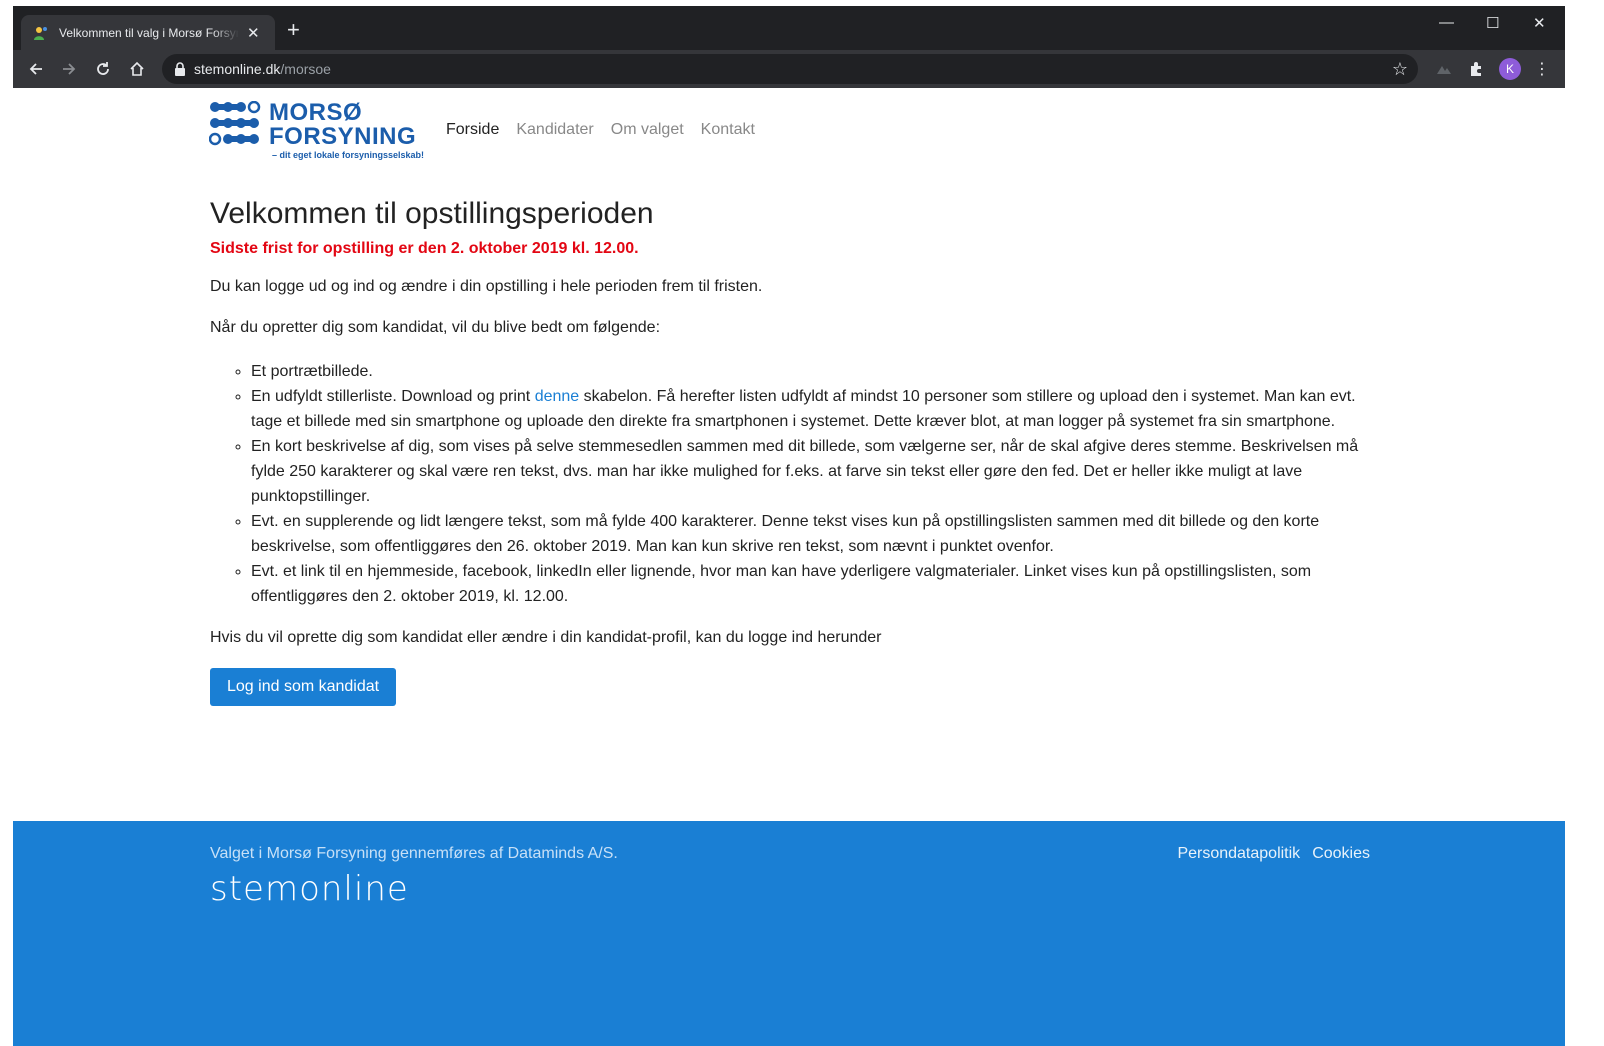 The width and height of the screenshot is (1604, 1046). Describe the element at coordinates (1238, 854) in the screenshot. I see `footer-link-persondatapolitik: Persondatapolitik` at that location.